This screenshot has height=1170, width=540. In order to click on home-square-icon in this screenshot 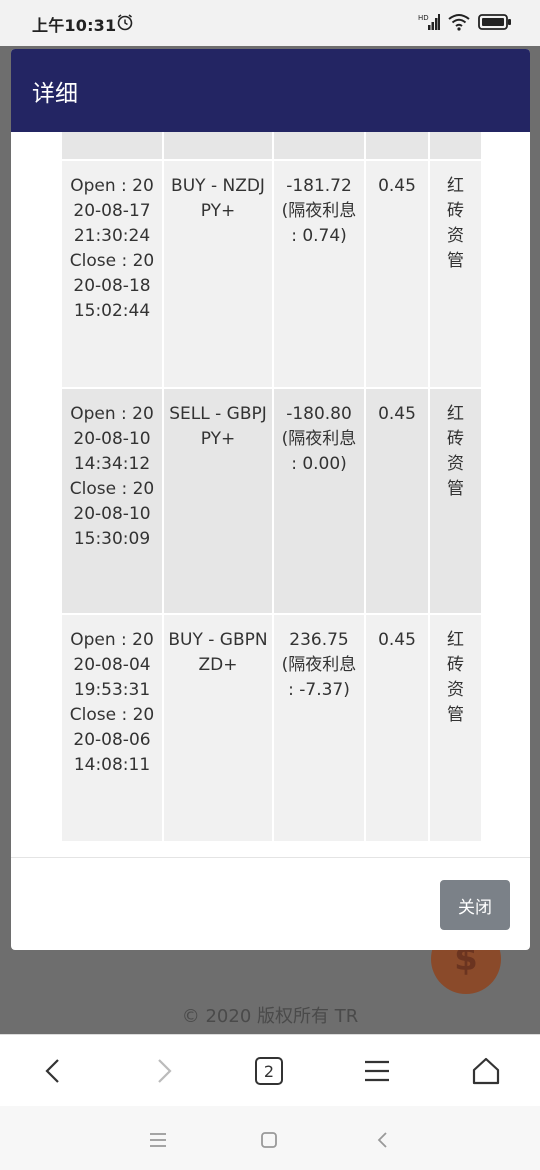, I will do `click(269, 1140)`.